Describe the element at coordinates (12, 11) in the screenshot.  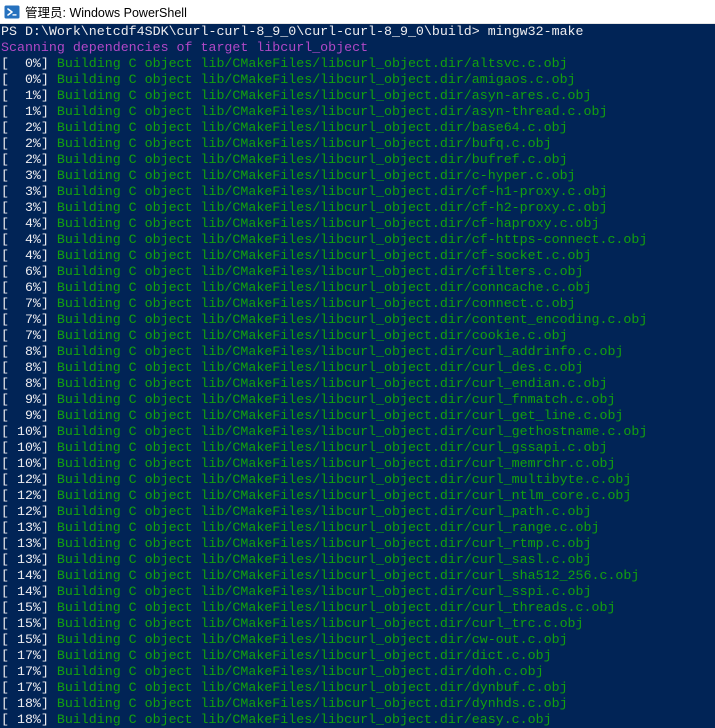
I see `powershell-icon` at that location.